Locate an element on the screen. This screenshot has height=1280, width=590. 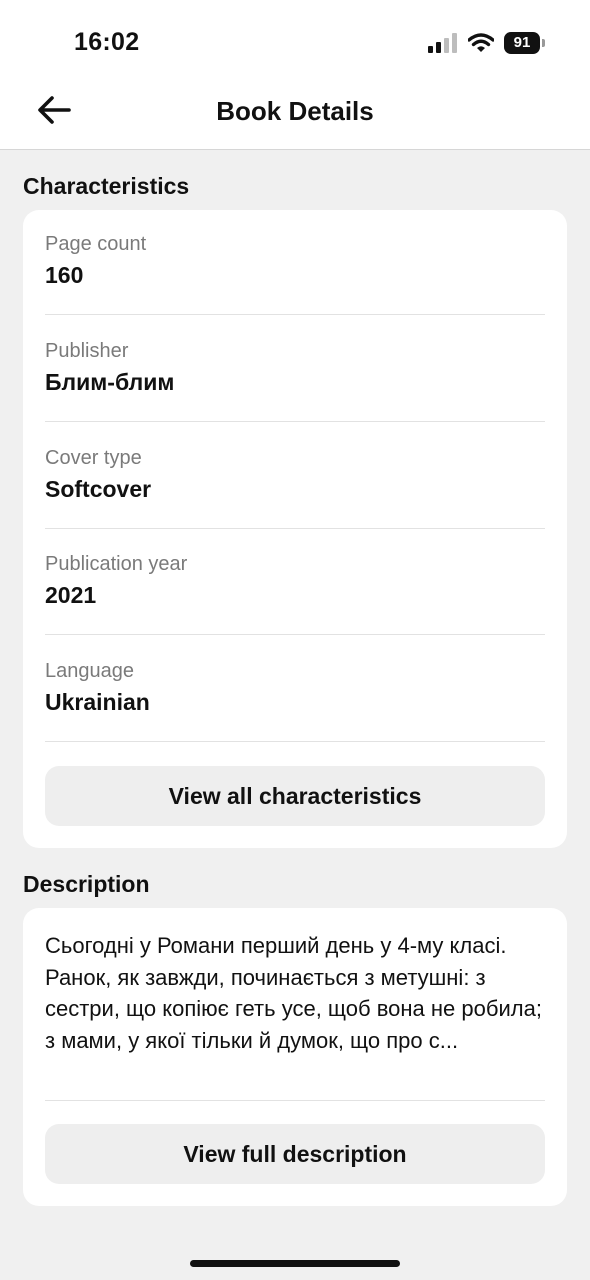
characteristics-heading: Characteristics is located at coordinates (106, 186).